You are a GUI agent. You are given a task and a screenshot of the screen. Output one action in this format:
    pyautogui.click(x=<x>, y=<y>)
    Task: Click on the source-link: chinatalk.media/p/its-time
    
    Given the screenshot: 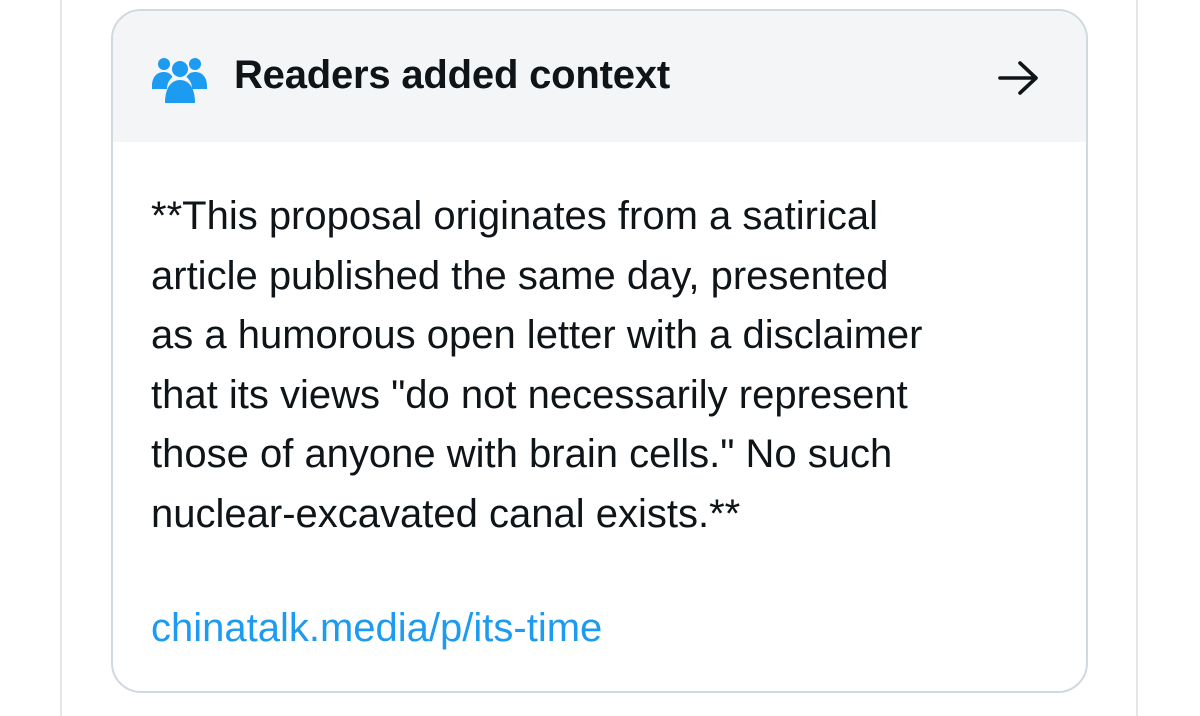 What is the action you would take?
    pyautogui.click(x=376, y=628)
    